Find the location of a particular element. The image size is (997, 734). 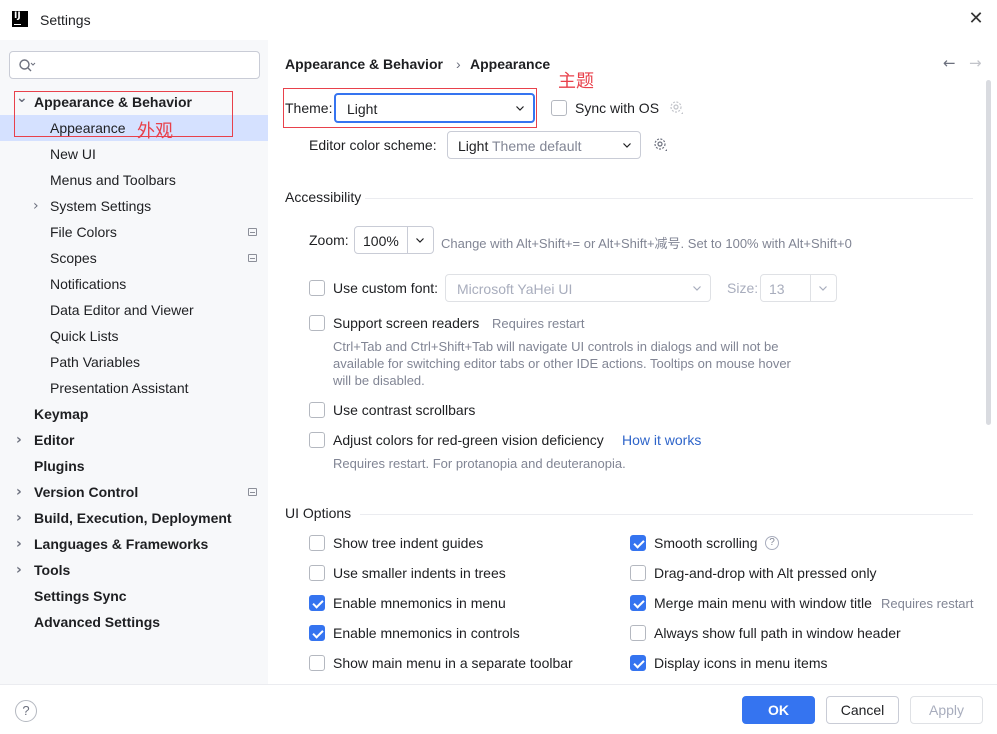

smooth-scrolling-checkbox is located at coordinates (638, 543).